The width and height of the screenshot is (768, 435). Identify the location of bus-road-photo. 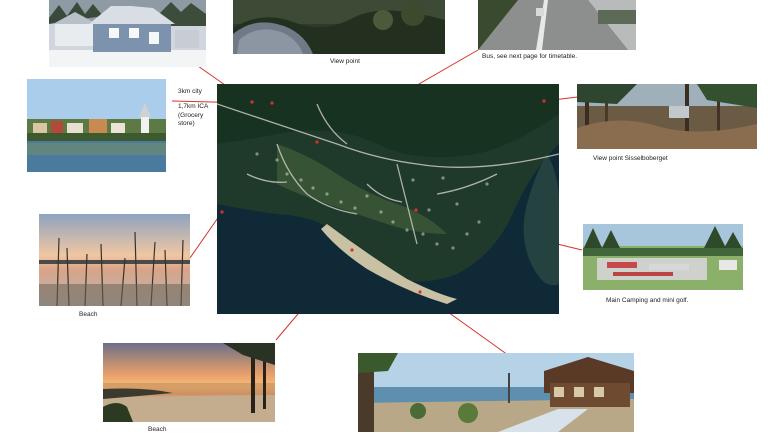
(557, 25).